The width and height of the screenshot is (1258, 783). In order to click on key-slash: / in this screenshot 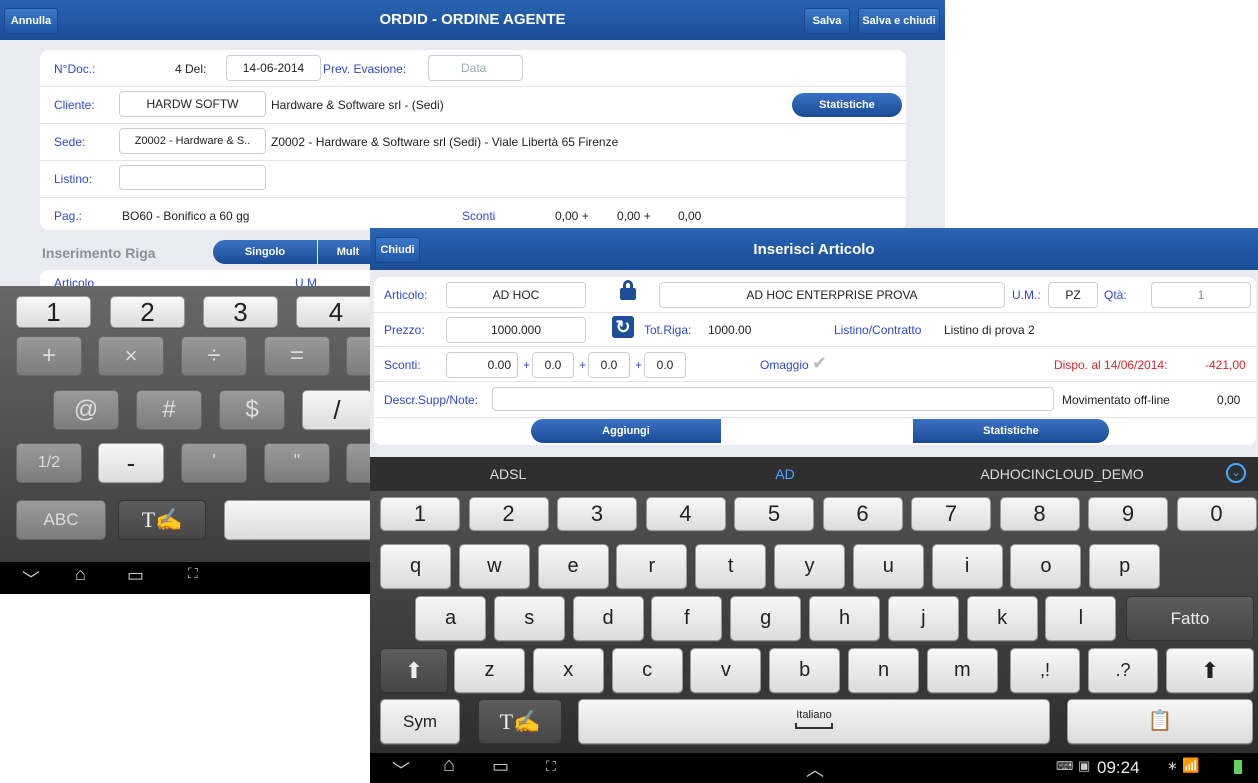, I will do `click(337, 410)`.